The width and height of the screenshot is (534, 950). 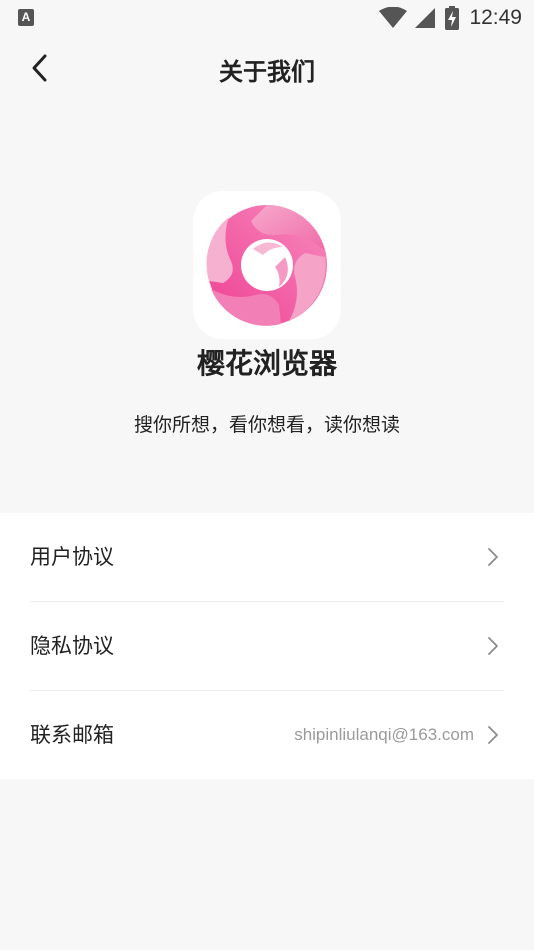 I want to click on wifi-icon, so click(x=393, y=17).